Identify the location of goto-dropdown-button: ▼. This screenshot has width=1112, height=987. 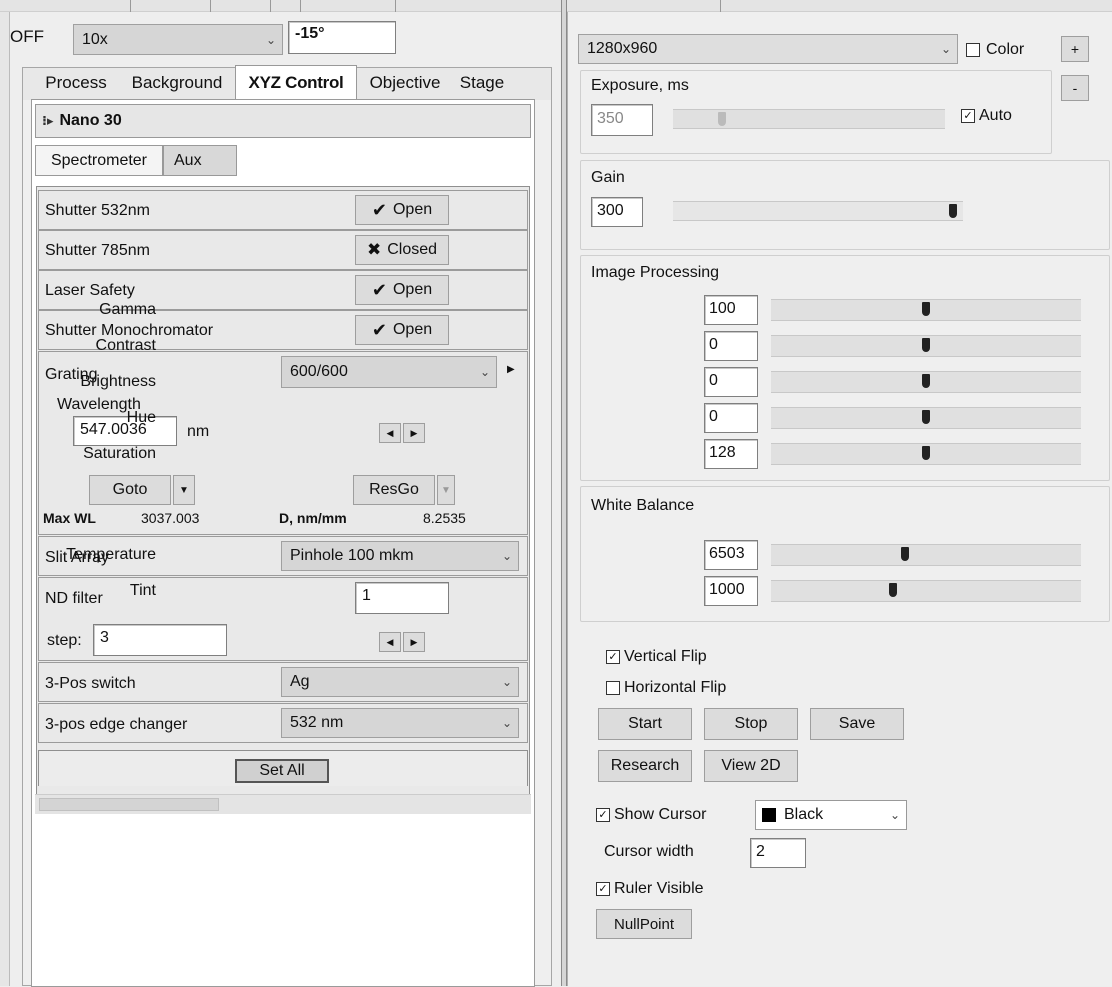
(184, 490).